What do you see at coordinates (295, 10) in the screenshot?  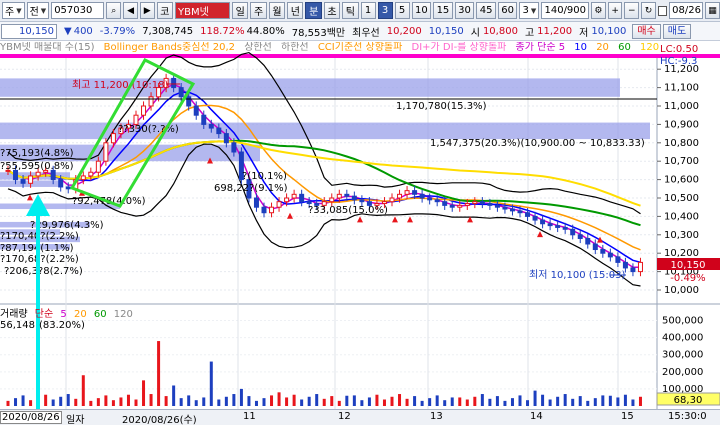 I see `period-year: 년` at bounding box center [295, 10].